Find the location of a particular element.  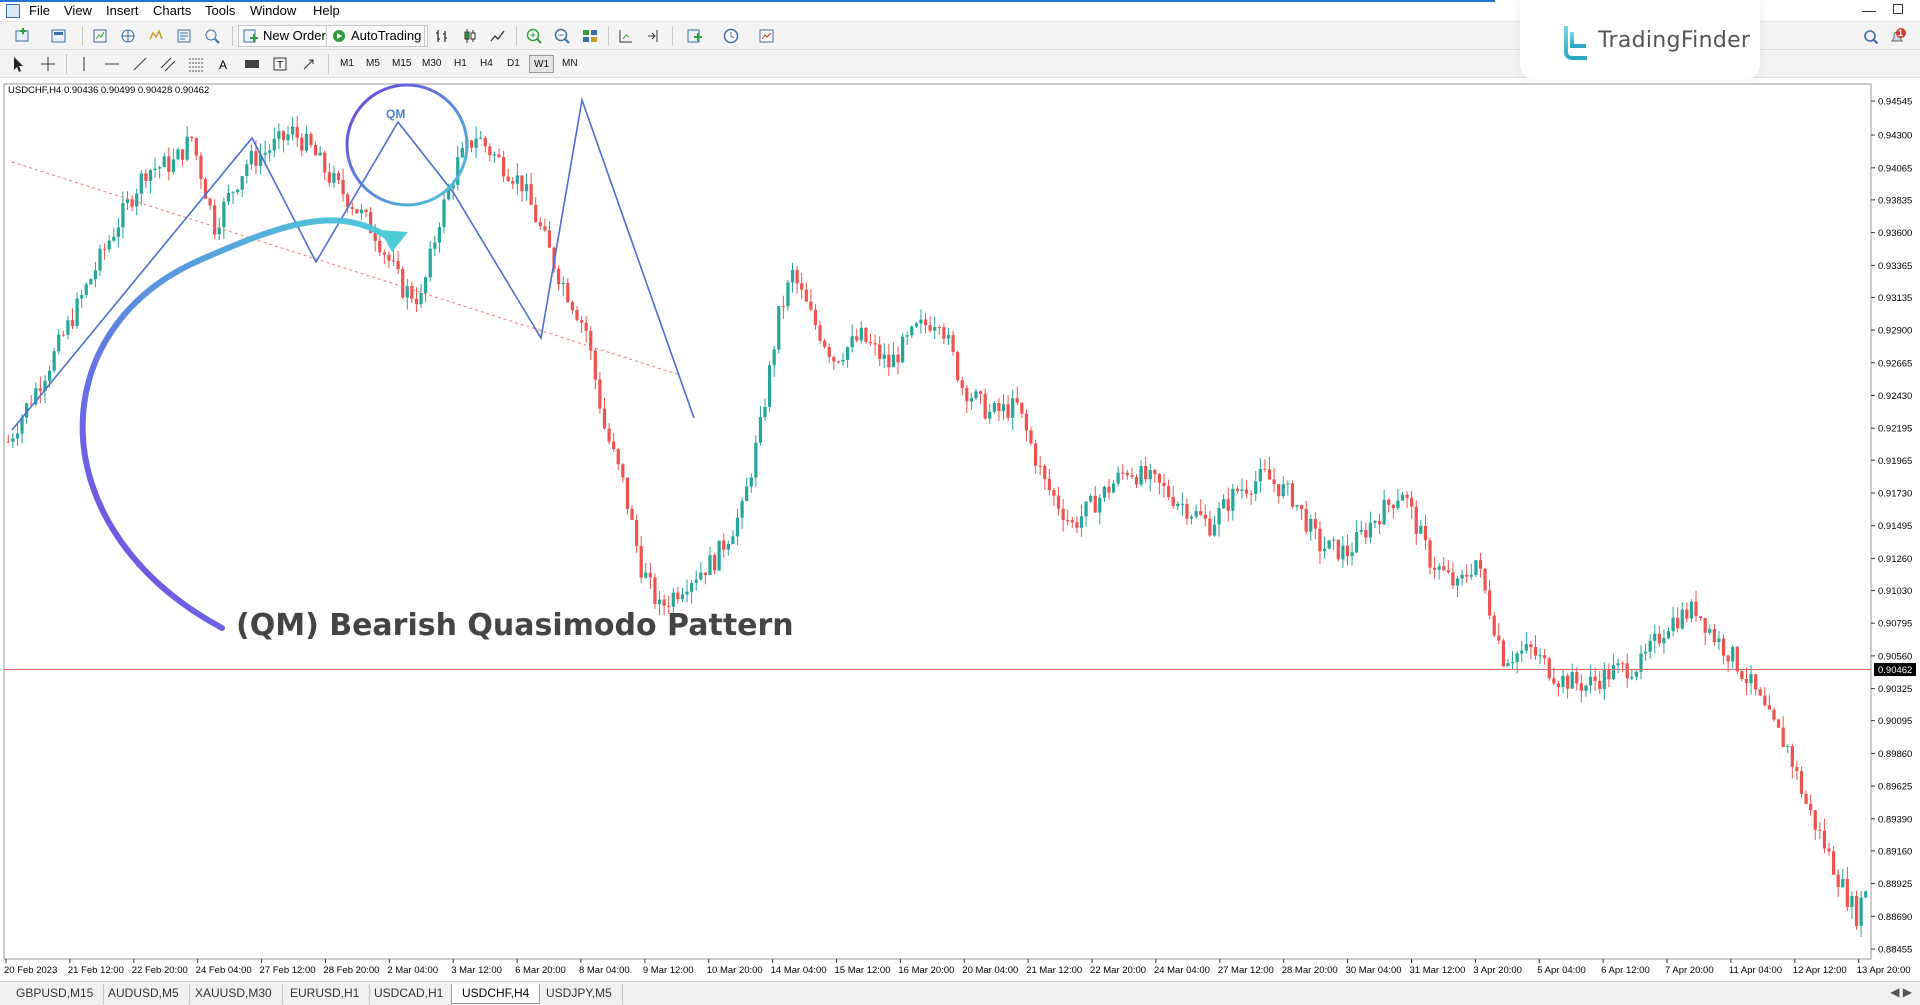

menu-window: Window is located at coordinates (273, 10).